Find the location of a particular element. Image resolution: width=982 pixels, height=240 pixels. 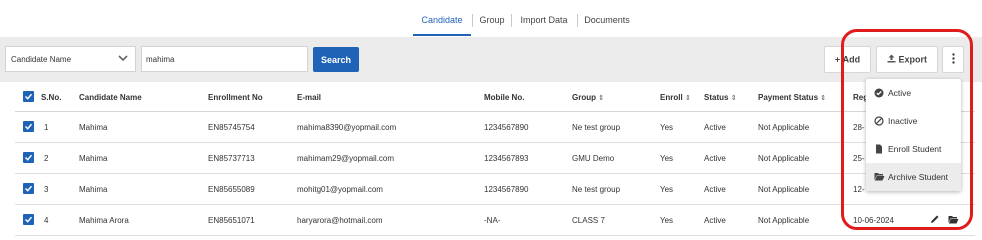

cell-sno: 4 is located at coordinates (46, 220).